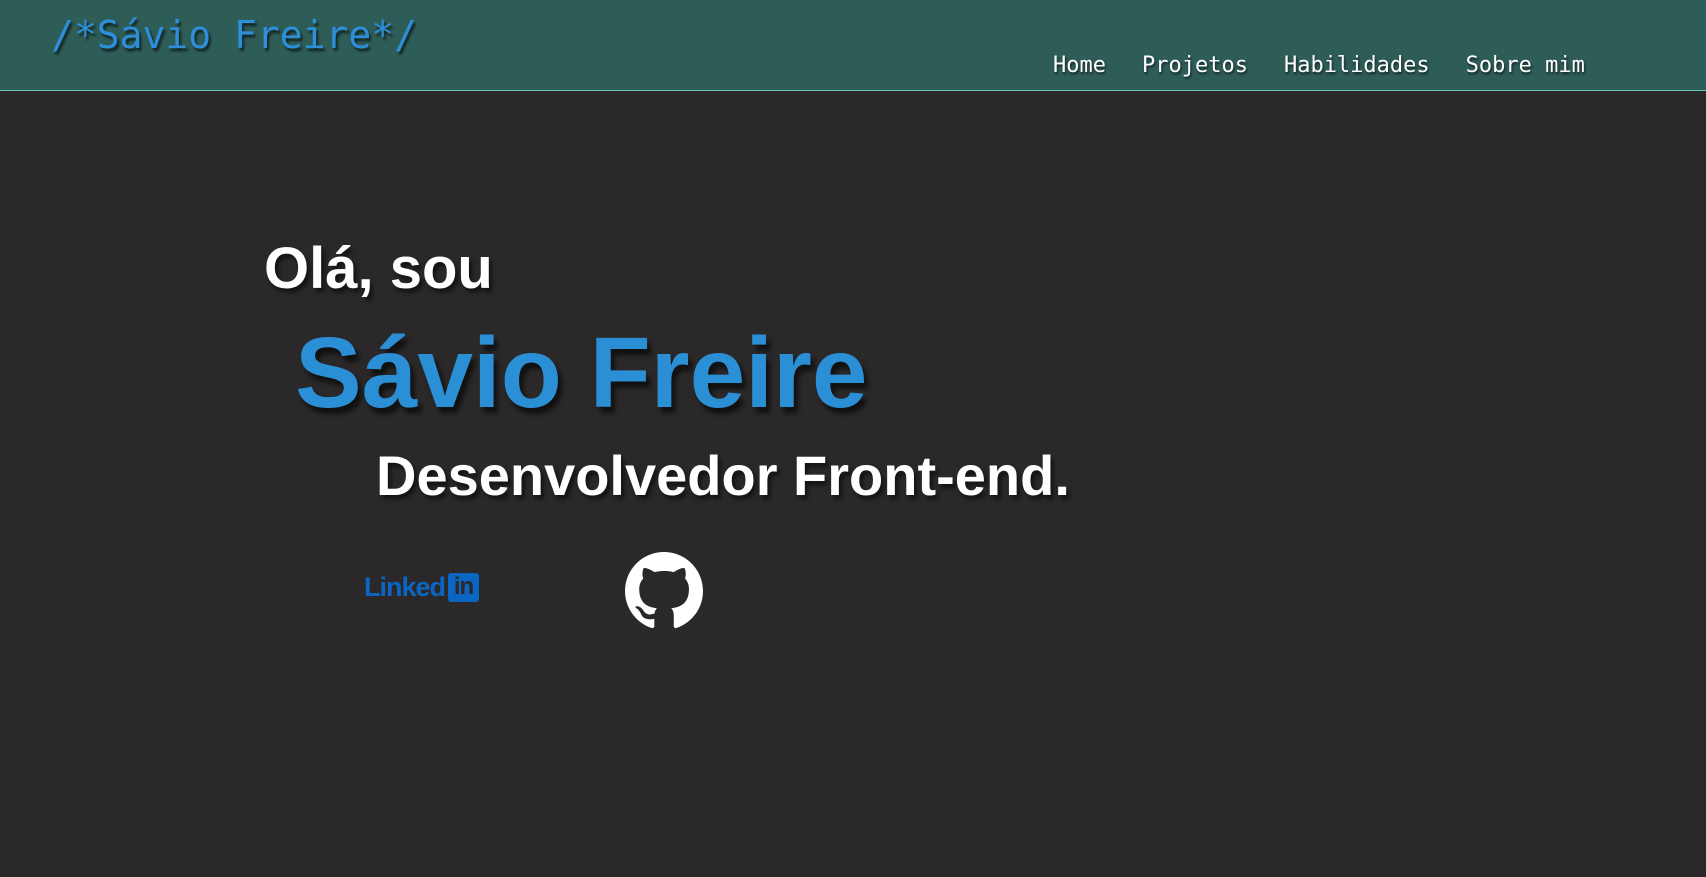  What do you see at coordinates (1357, 66) in the screenshot?
I see `nav-habilidades: Habilidades` at bounding box center [1357, 66].